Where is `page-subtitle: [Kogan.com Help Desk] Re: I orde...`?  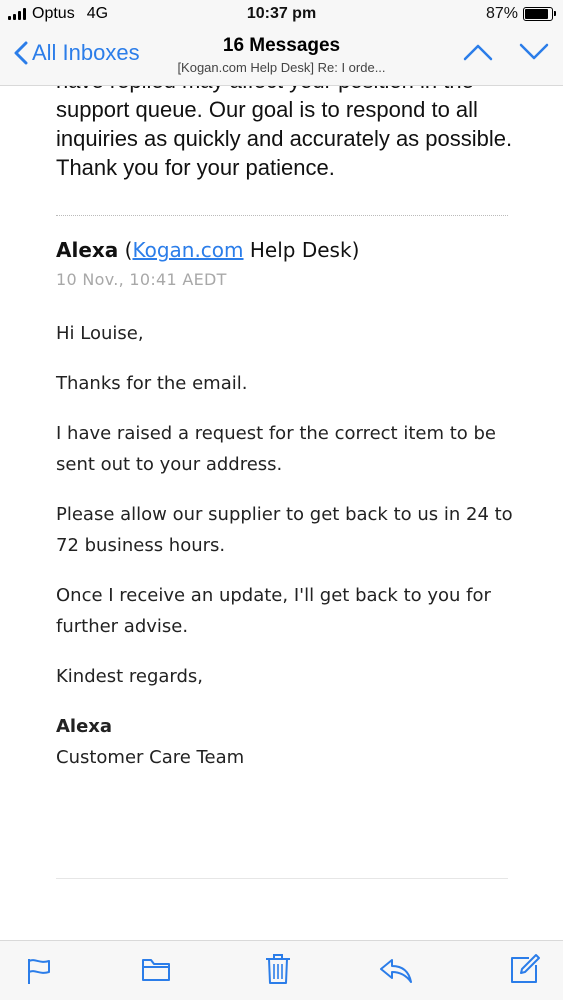 page-subtitle: [Kogan.com Help Desk] Re: I orde... is located at coordinates (281, 67).